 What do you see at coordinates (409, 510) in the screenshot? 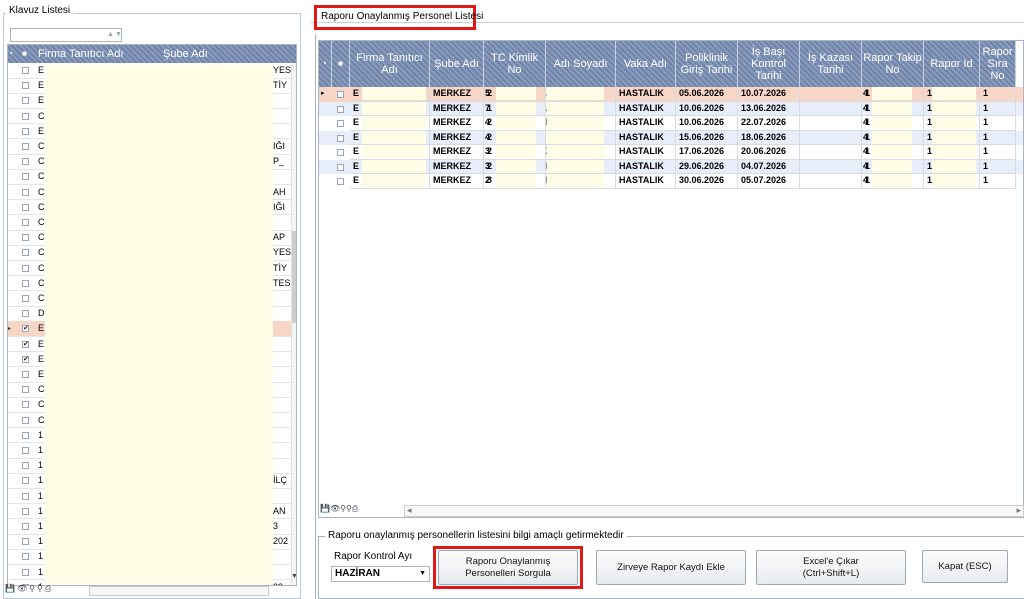
I see `arrow-left-icon: ◂` at bounding box center [409, 510].